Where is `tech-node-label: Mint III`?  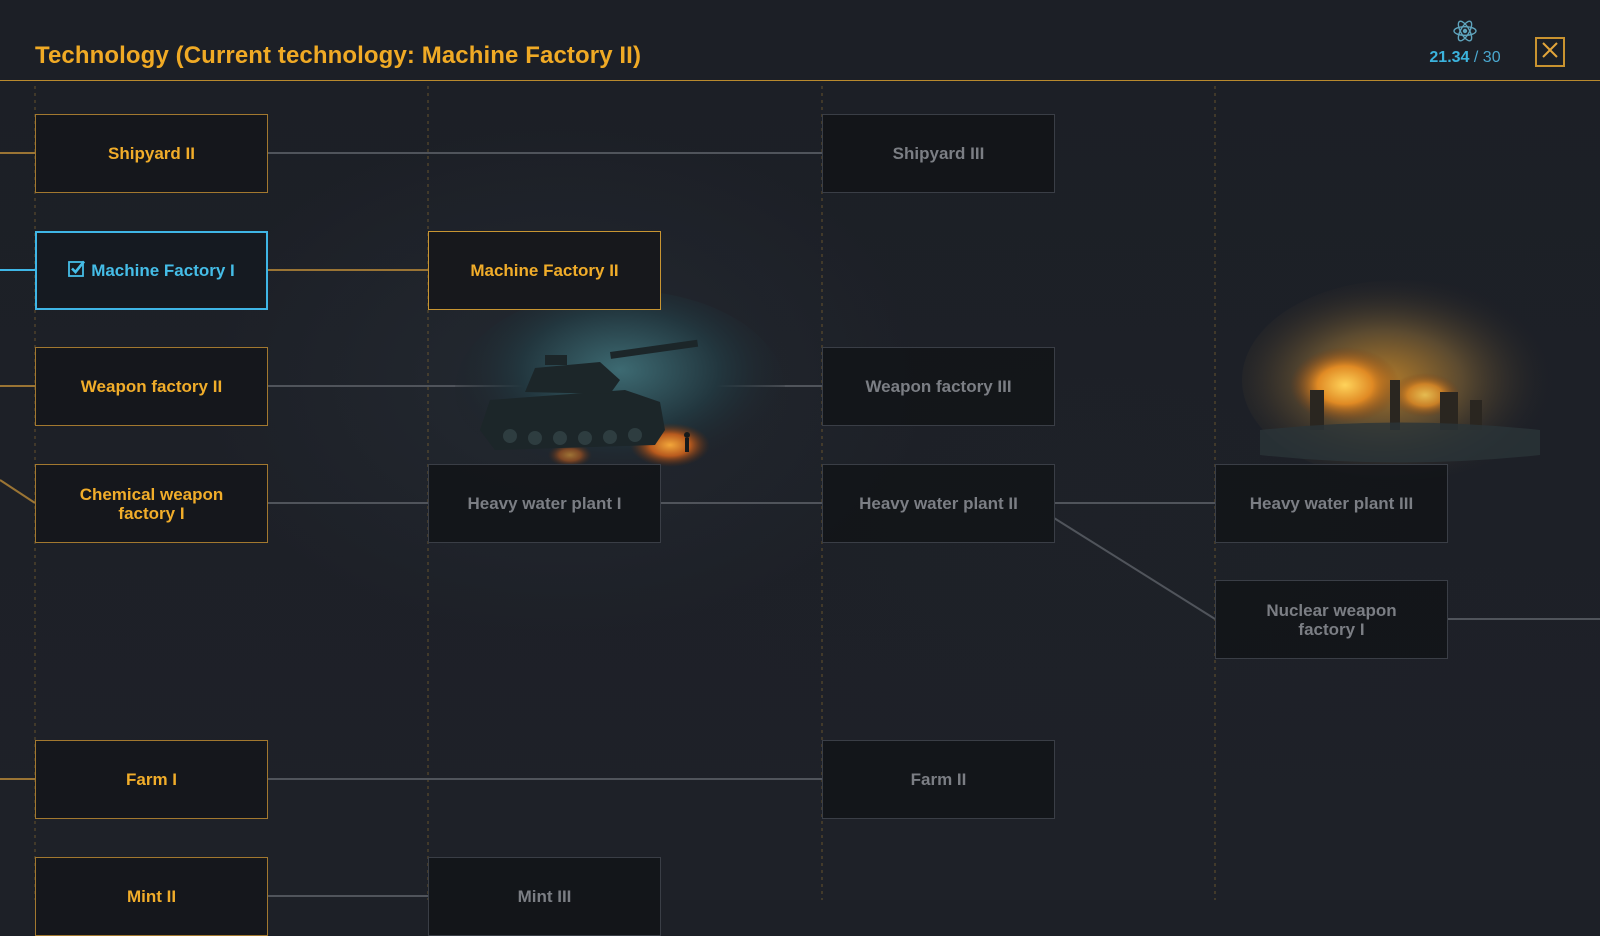 tech-node-label: Mint III is located at coordinates (544, 896).